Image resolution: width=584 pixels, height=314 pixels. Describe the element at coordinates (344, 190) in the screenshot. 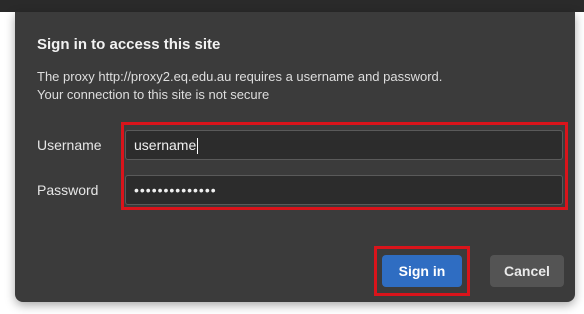

I see `password-input: ••••••••••••••` at that location.